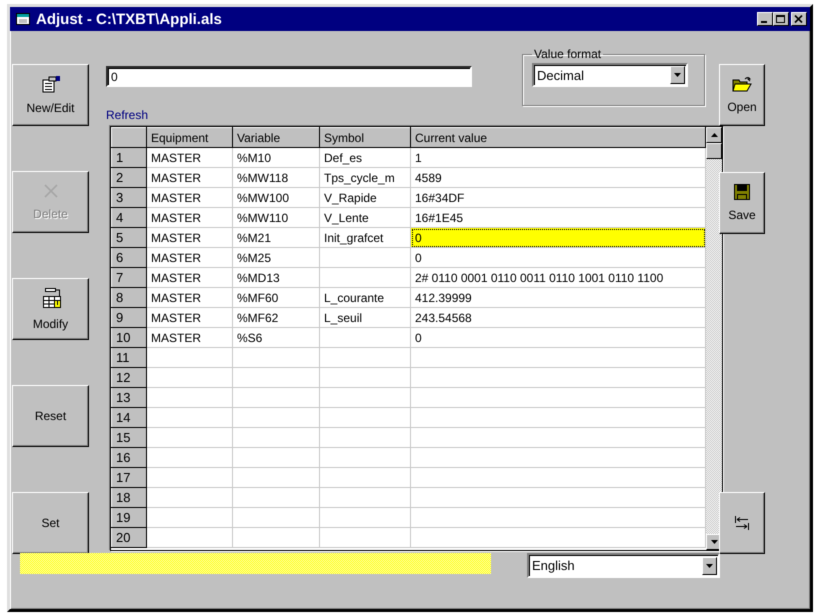  What do you see at coordinates (50, 416) in the screenshot?
I see `reset-button: Reset` at bounding box center [50, 416].